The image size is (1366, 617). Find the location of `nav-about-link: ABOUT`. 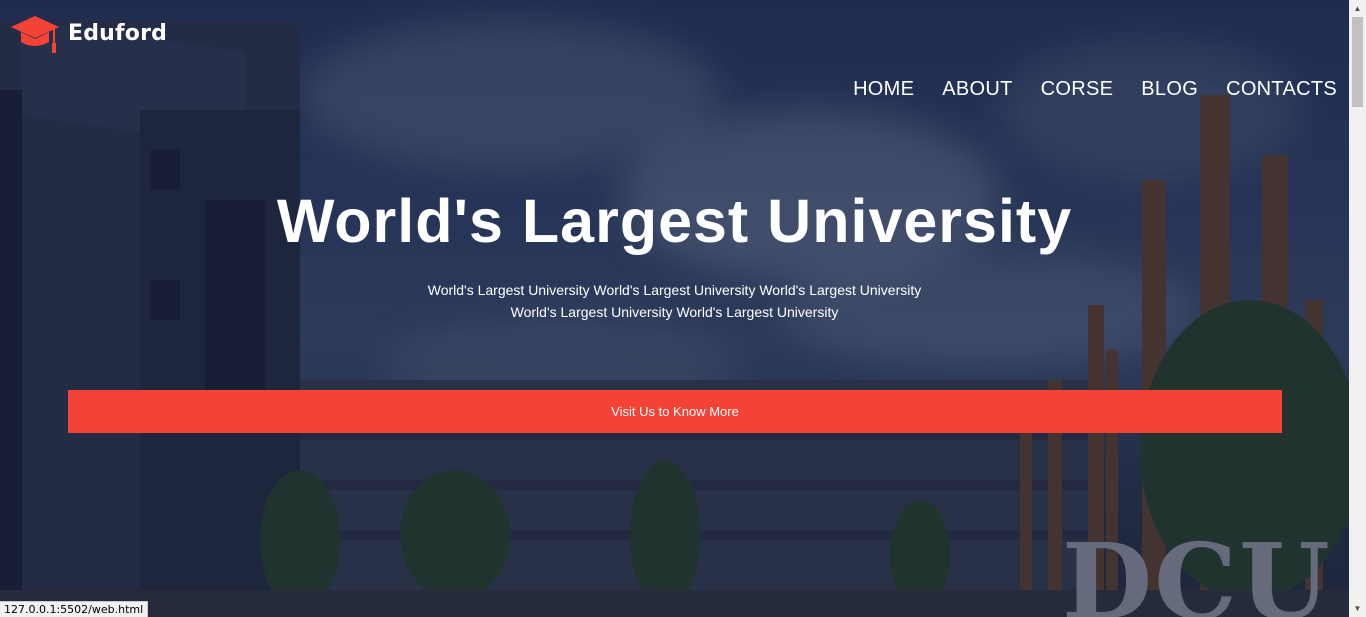

nav-about-link: ABOUT is located at coordinates (977, 89).